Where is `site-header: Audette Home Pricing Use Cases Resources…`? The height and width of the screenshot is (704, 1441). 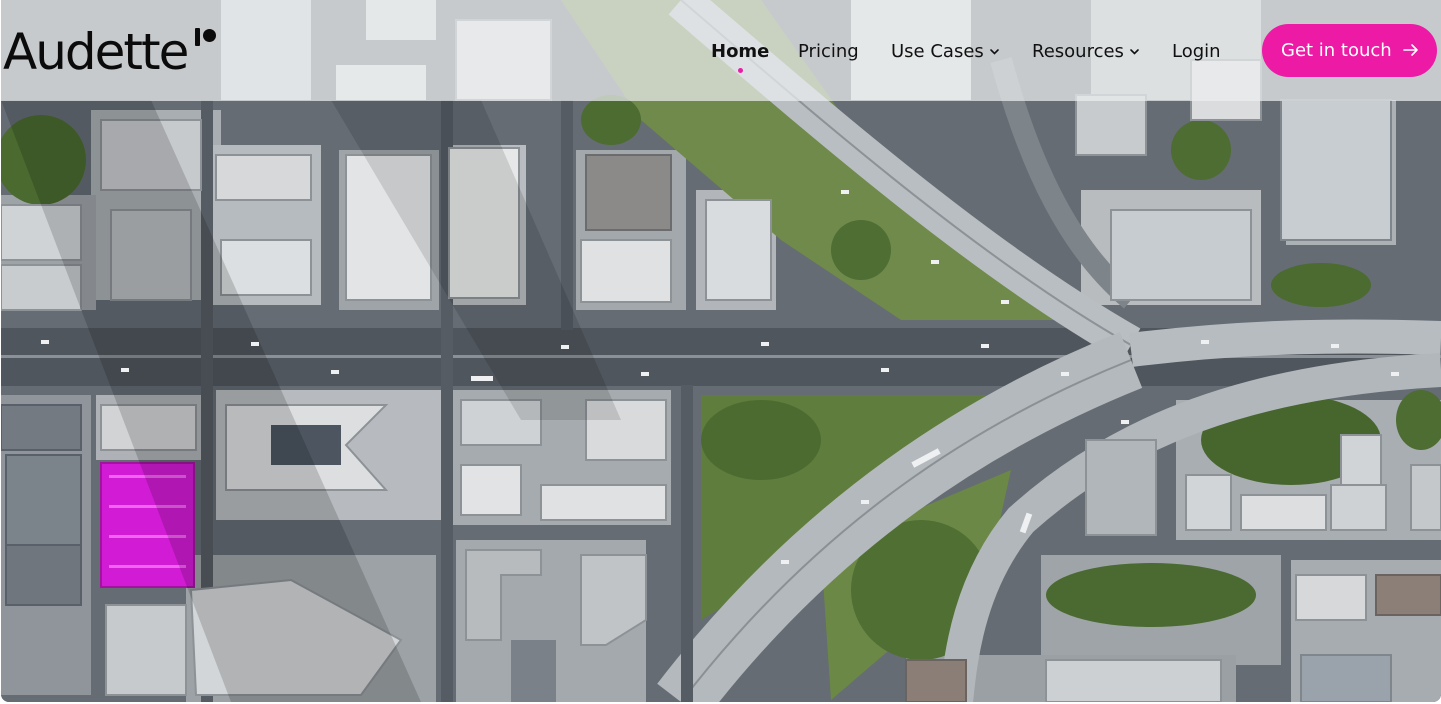
site-header: Audette Home Pricing Use Cases Resources… is located at coordinates (721, 50).